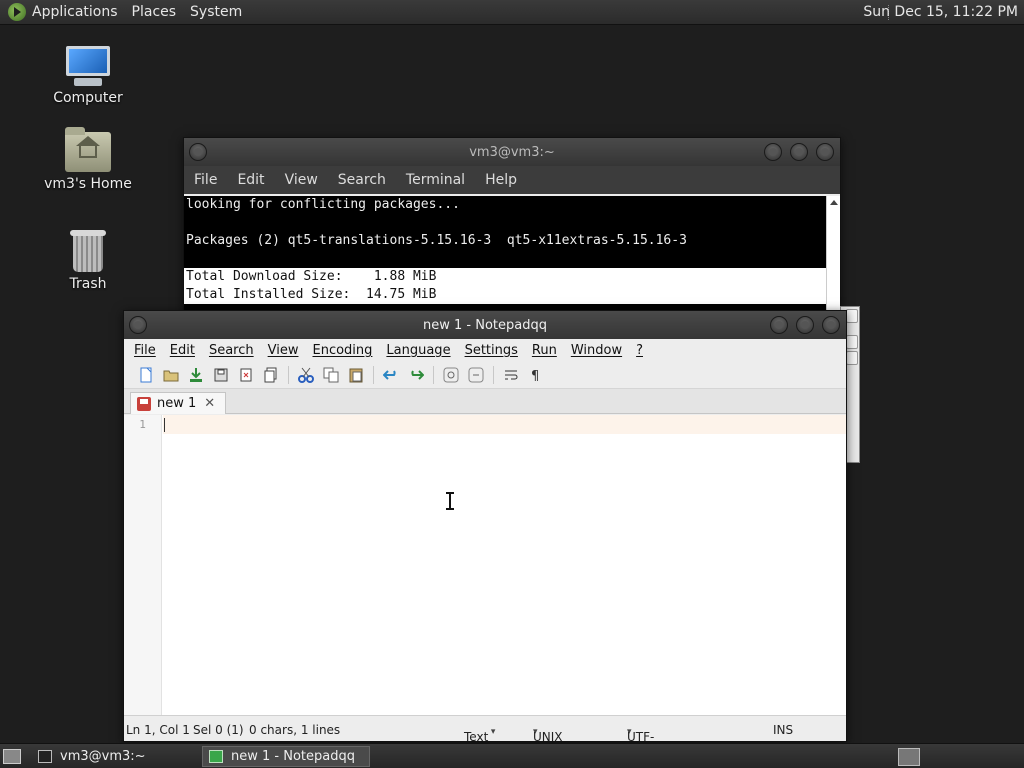 This screenshot has height=768, width=1024. I want to click on taskbar-item-notepadqq: new 1 - Notepadqq, so click(286, 756).